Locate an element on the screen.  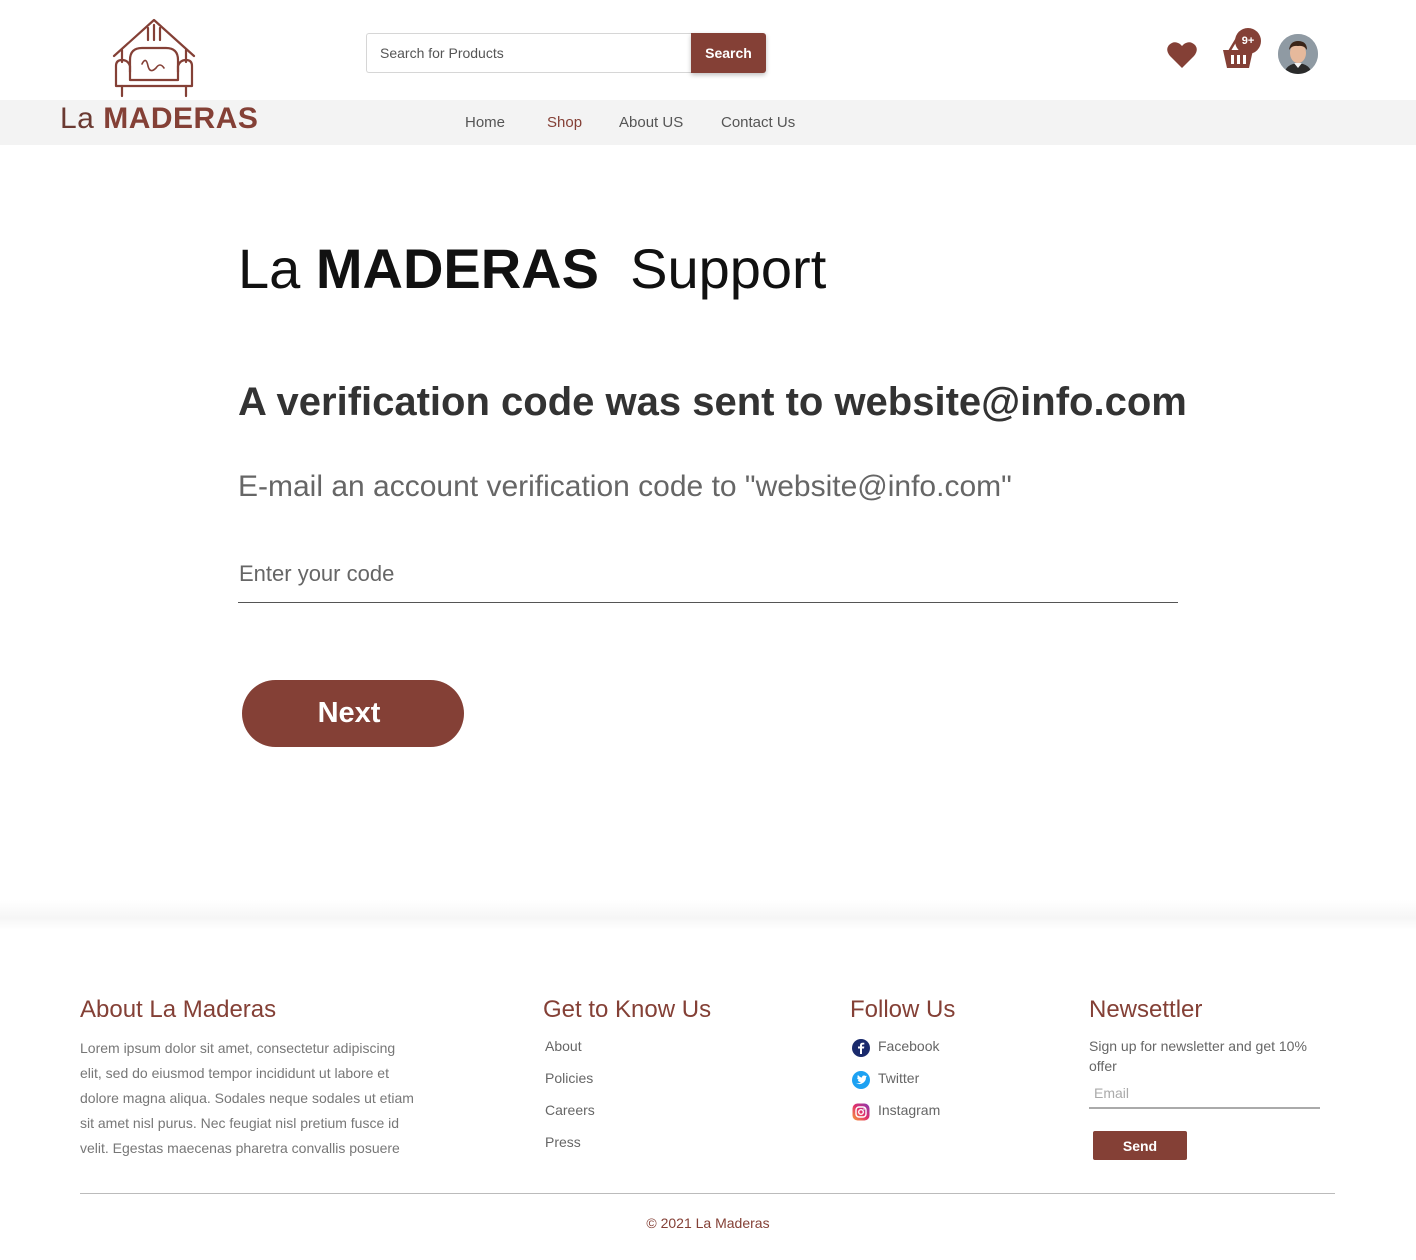
newsletter-text: Sign up for newsletter and get 10% offer is located at coordinates (1198, 1056).